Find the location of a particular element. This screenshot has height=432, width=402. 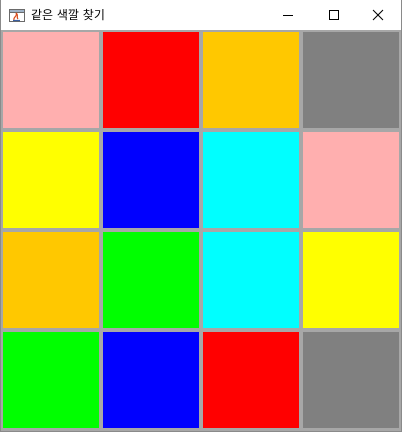

maximize-icon is located at coordinates (334, 15).